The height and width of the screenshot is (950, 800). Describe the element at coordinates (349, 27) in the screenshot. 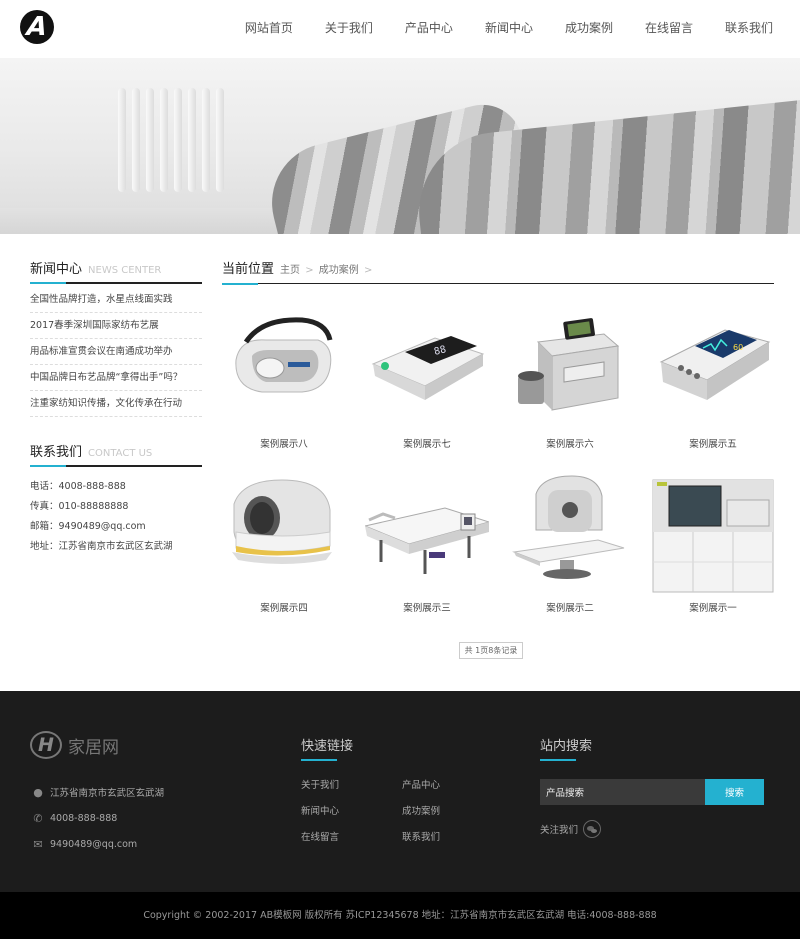

I see `nav-about: 关于我们` at that location.